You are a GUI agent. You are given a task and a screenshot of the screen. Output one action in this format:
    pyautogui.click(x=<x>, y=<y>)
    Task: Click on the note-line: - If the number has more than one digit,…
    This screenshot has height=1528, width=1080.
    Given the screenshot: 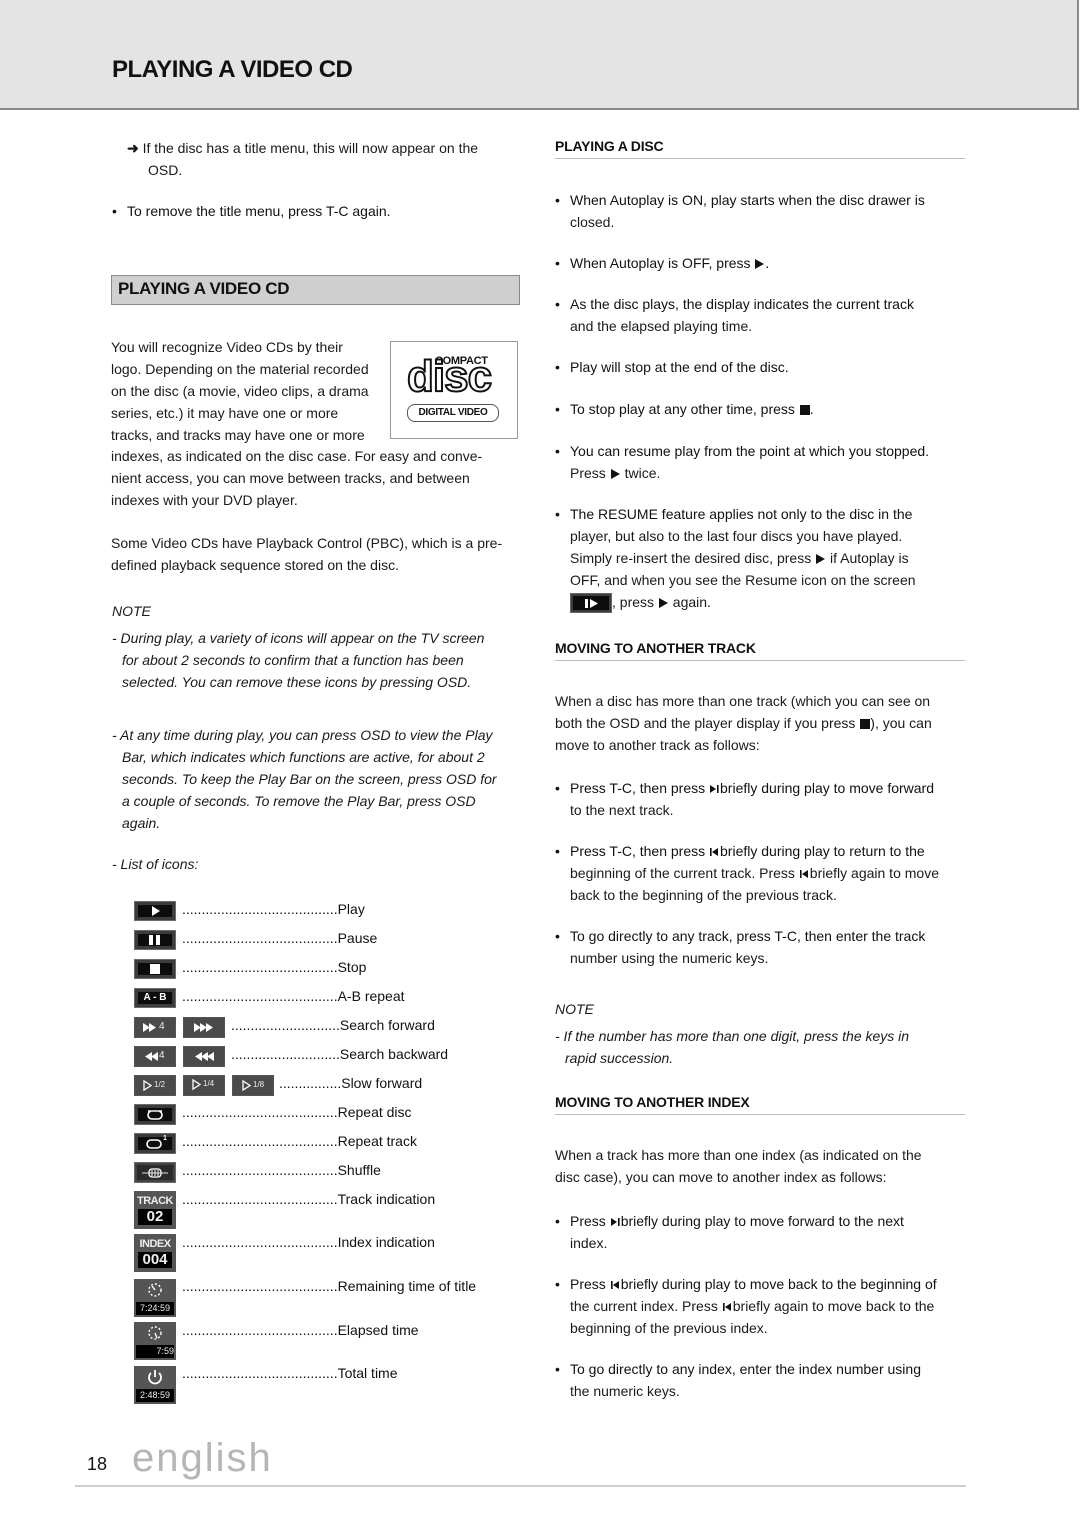 What is the action you would take?
    pyautogui.click(x=732, y=1036)
    